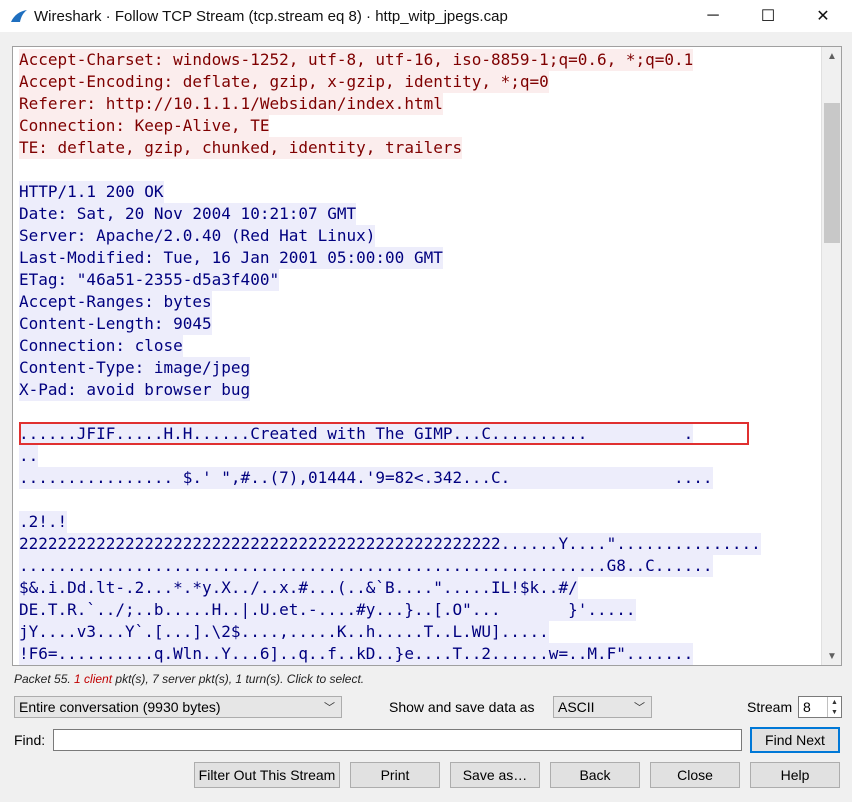 This screenshot has height=802, width=852. What do you see at coordinates (30, 740) in the screenshot?
I see `find-label: Find:` at bounding box center [30, 740].